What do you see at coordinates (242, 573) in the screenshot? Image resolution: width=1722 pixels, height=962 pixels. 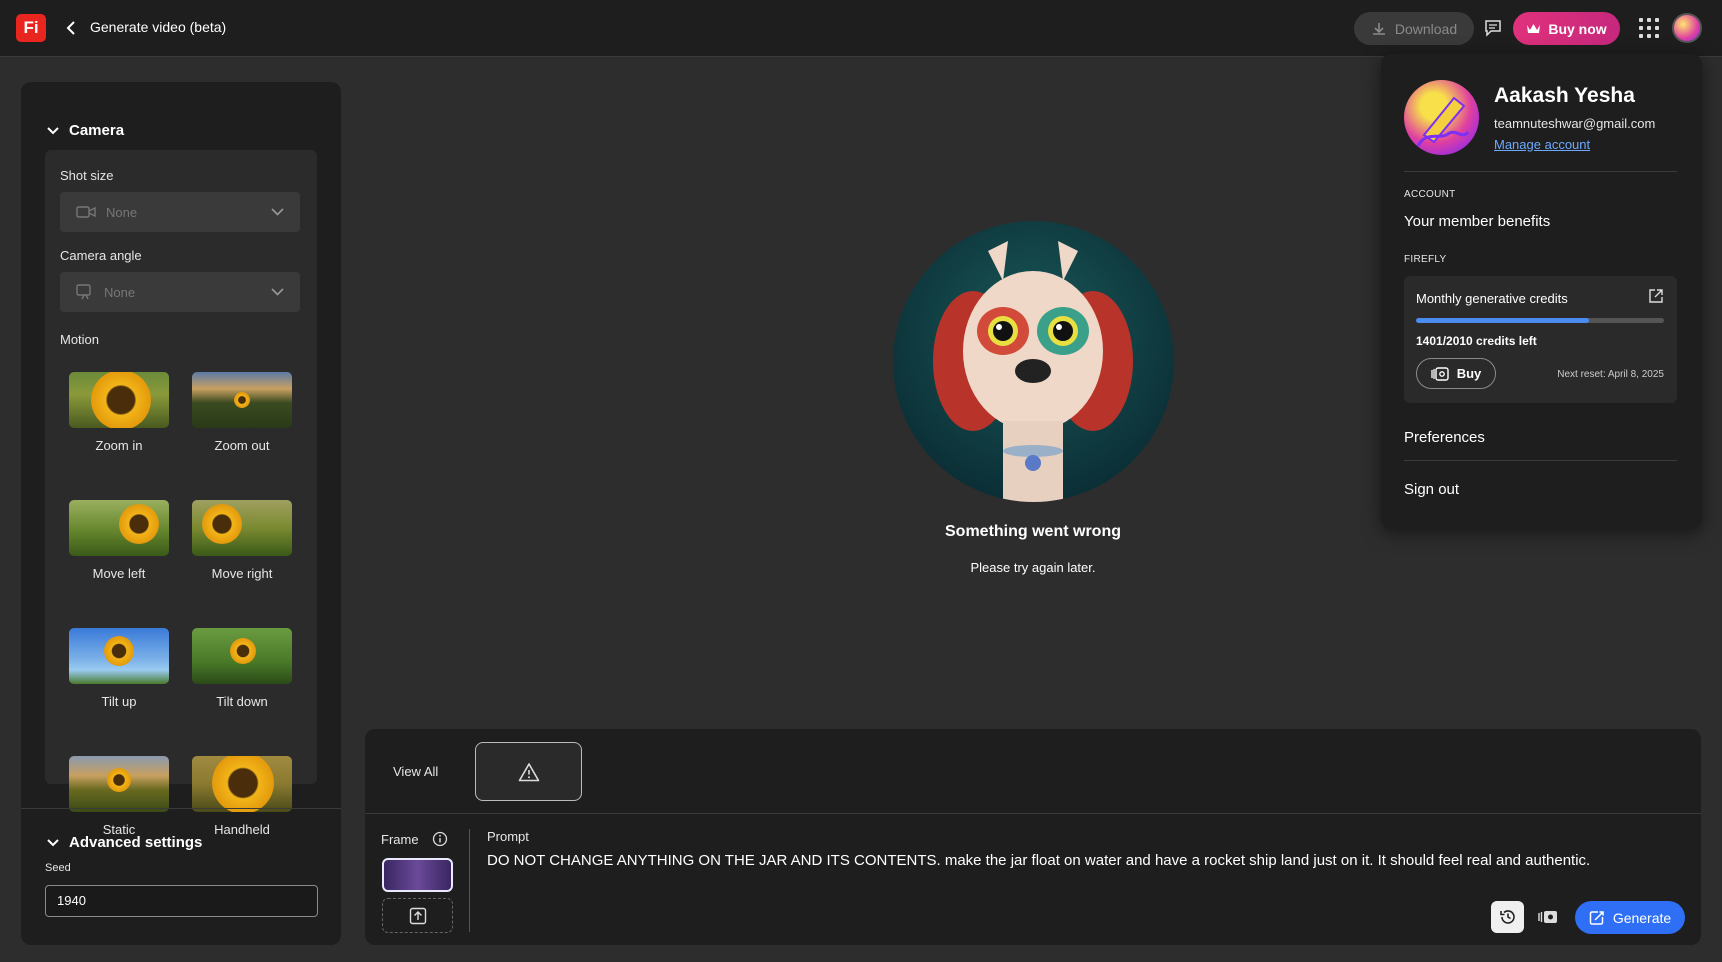 I see `motion-label-move-right: Move right` at bounding box center [242, 573].